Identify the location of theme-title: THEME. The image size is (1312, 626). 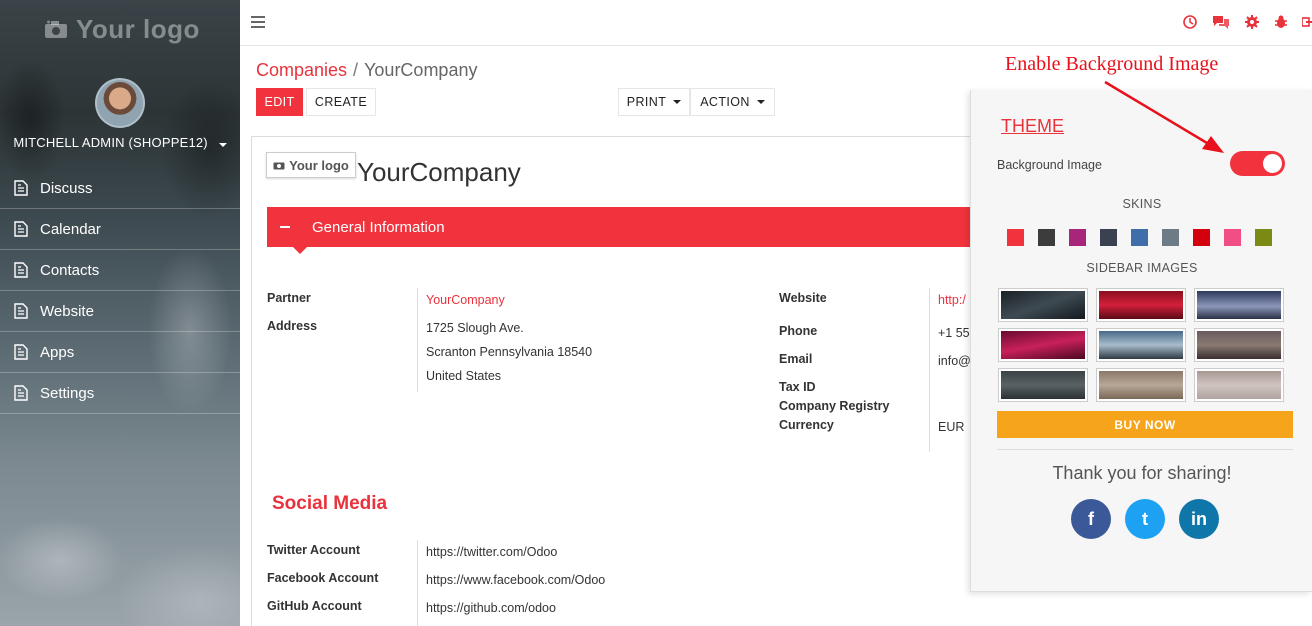
(1032, 126).